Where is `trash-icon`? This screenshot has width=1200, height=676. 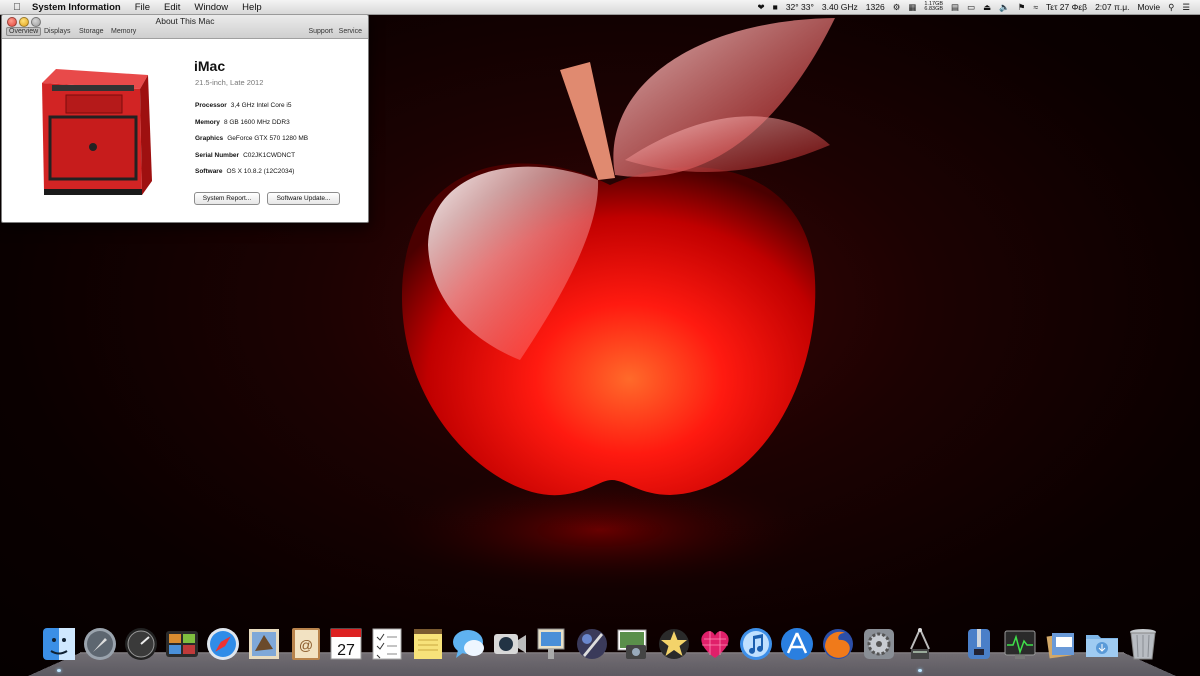 trash-icon is located at coordinates (1143, 644).